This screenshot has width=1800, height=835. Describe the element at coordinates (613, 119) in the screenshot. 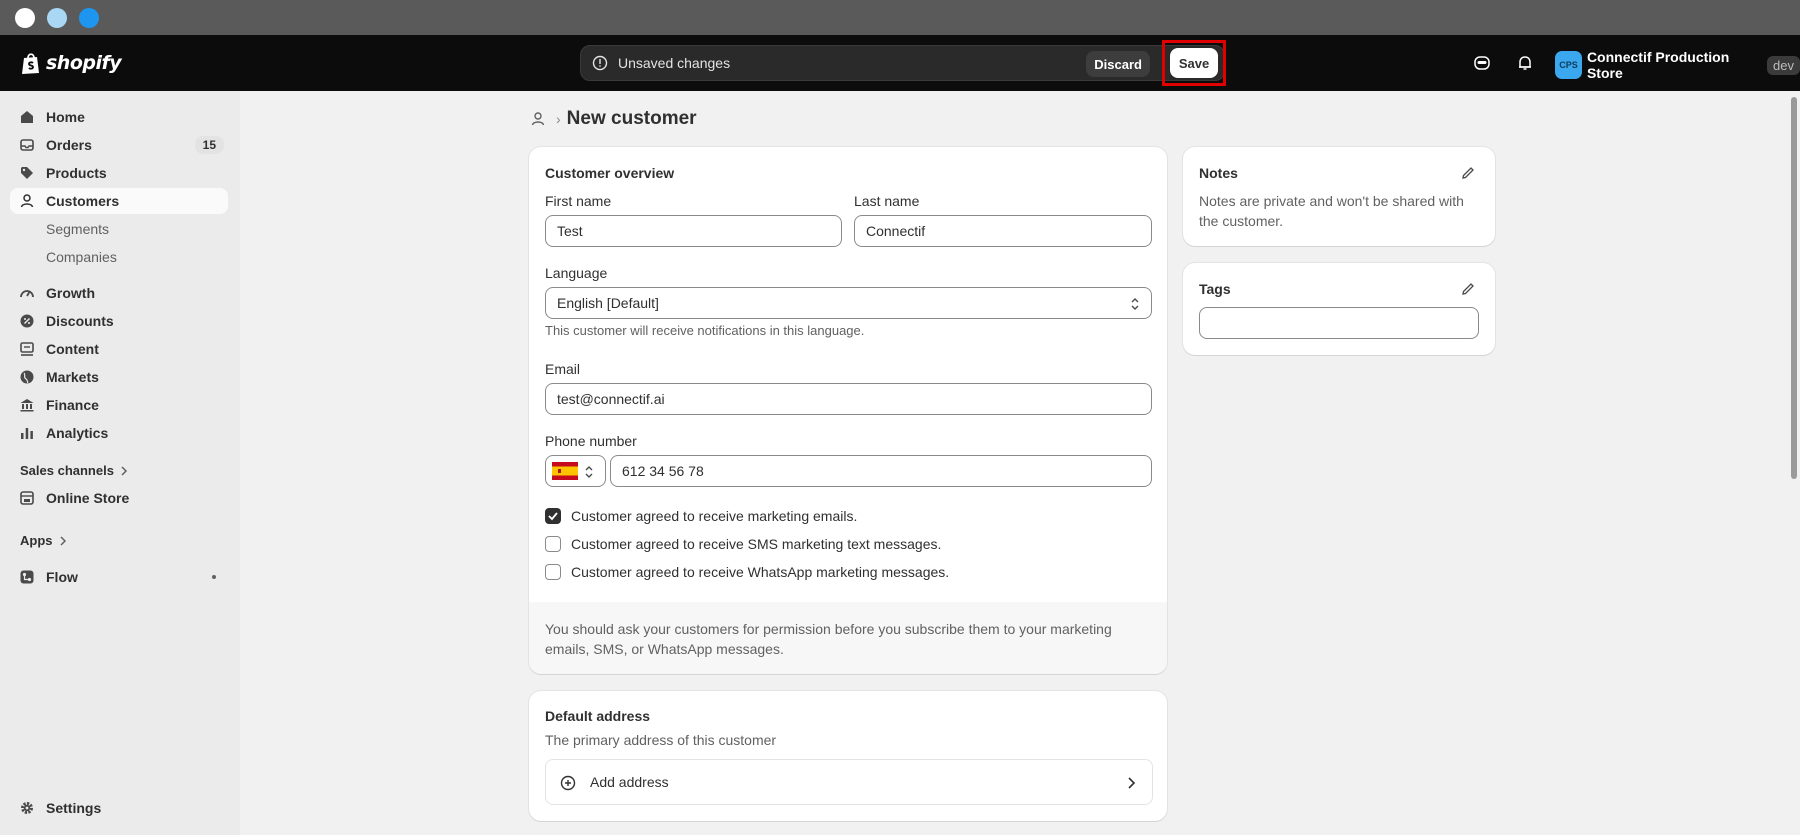

I see `breadcrumb: › New customer` at that location.